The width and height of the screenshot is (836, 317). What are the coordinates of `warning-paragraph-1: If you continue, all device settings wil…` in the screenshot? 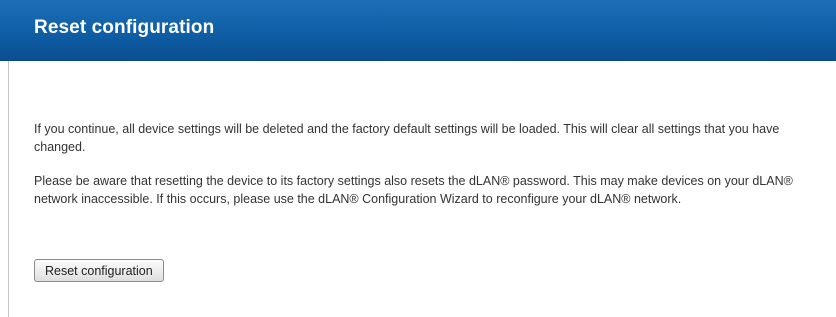 It's located at (407, 138).